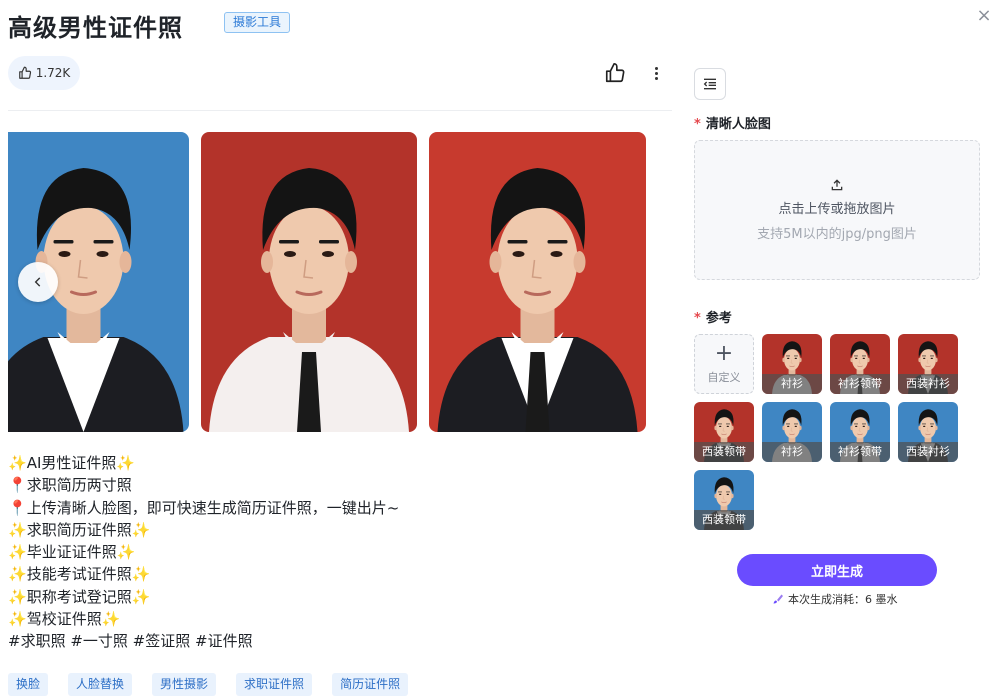 This screenshot has width=1004, height=700. Describe the element at coordinates (340, 574) in the screenshot. I see `description-line: ✨技能考试证件照✨` at that location.